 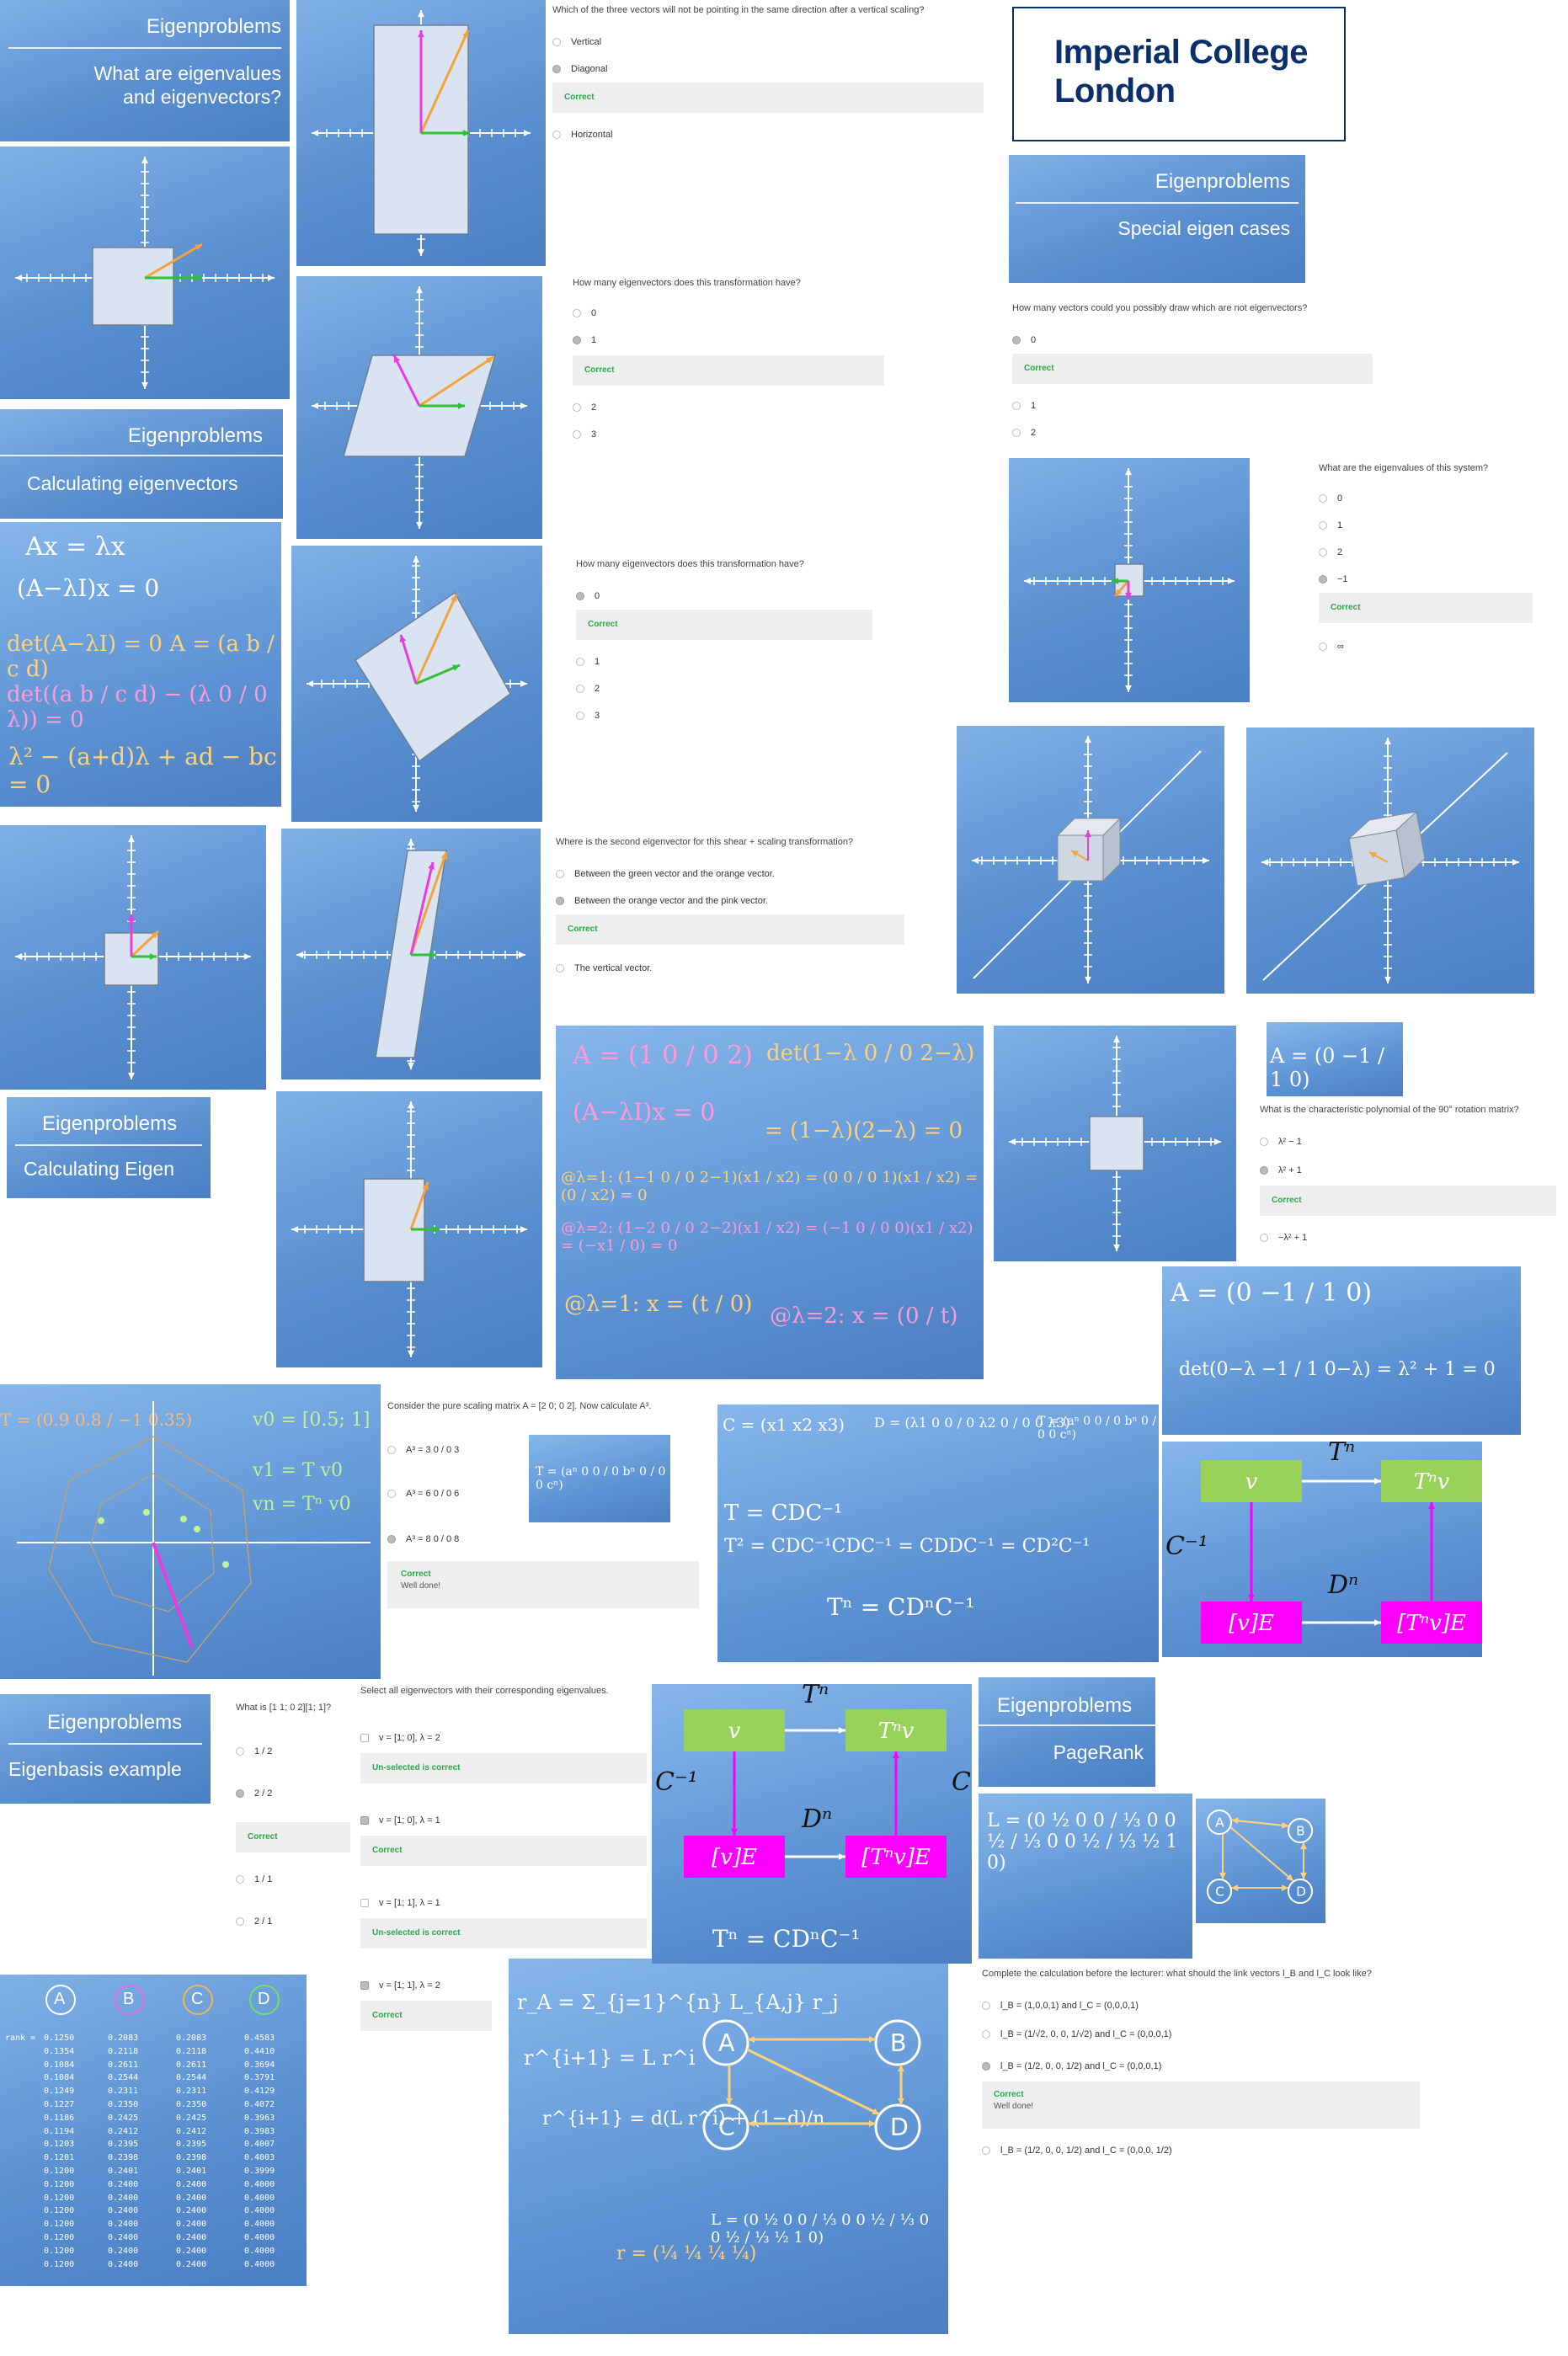 What do you see at coordinates (579, 69) in the screenshot?
I see `quiz-option-selected: Diagonal` at bounding box center [579, 69].